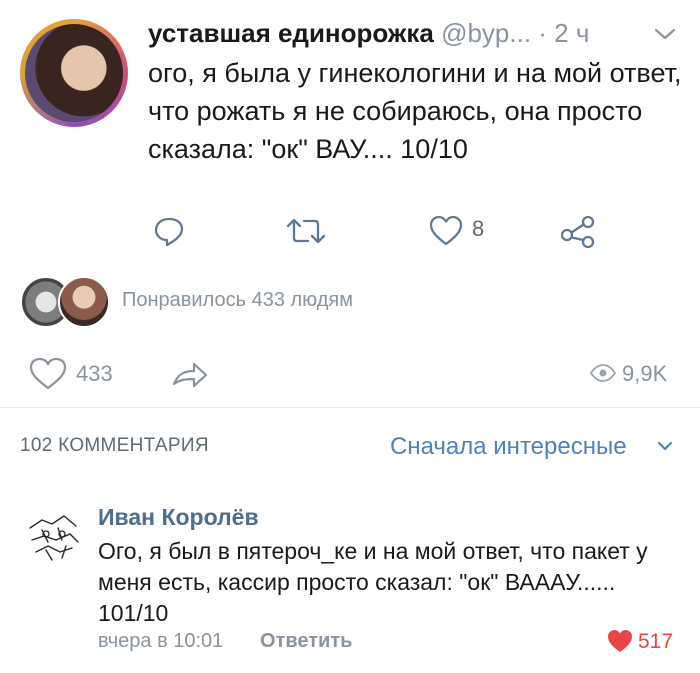  What do you see at coordinates (178, 517) in the screenshot?
I see `comment-author-name: Иван Королёв` at bounding box center [178, 517].